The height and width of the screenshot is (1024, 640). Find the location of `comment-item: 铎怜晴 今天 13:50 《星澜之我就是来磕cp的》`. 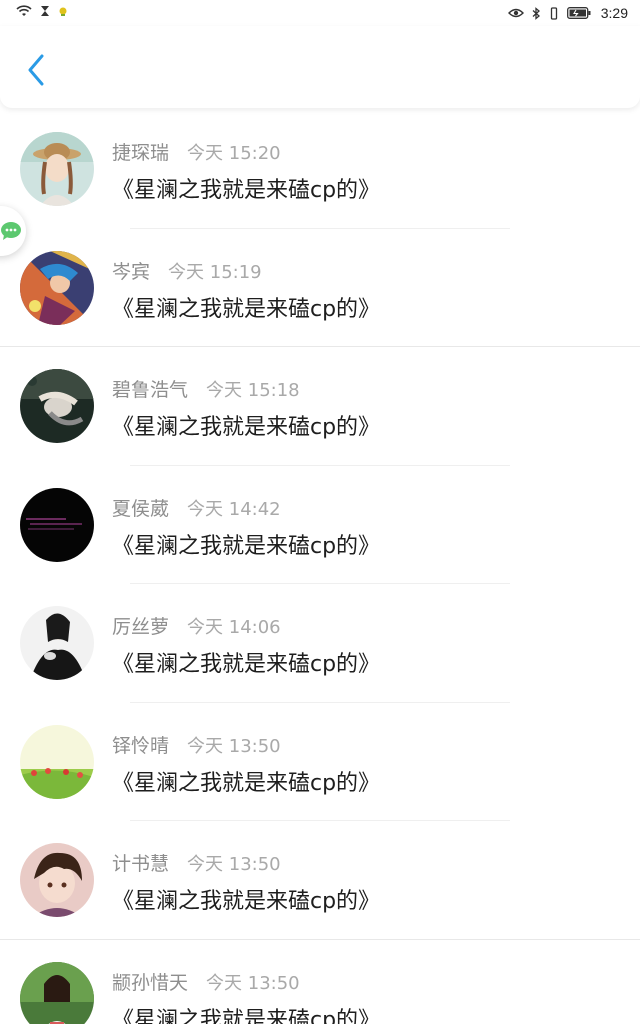

comment-item: 铎怜晴 今天 13:50 《星澜之我就是来磕cp的》 is located at coordinates (320, 762).